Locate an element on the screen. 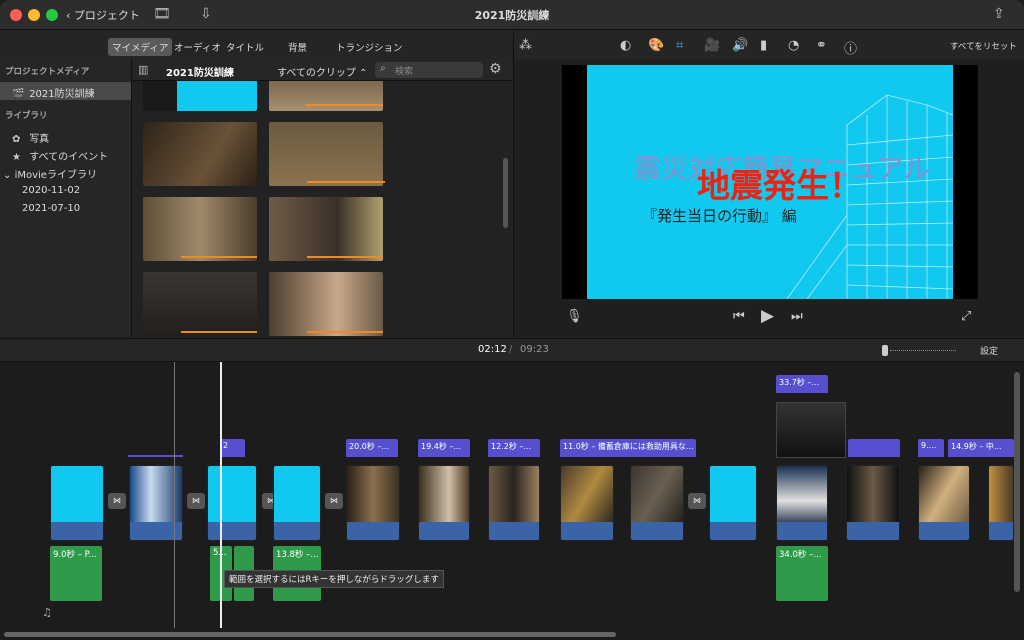 This screenshot has height=640, width=1024. zoom-slider-track is located at coordinates (923, 350).